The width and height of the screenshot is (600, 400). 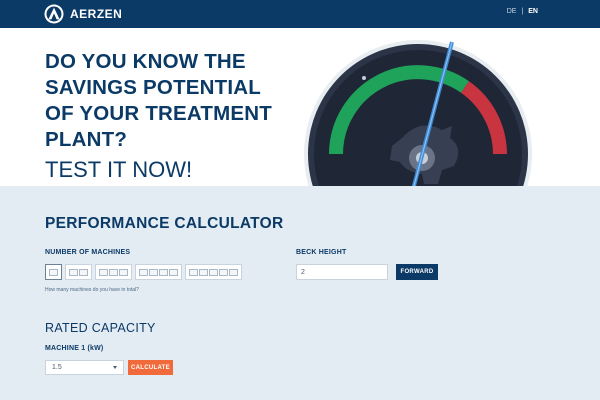 I want to click on language-switcher: DE | EN, so click(x=522, y=11).